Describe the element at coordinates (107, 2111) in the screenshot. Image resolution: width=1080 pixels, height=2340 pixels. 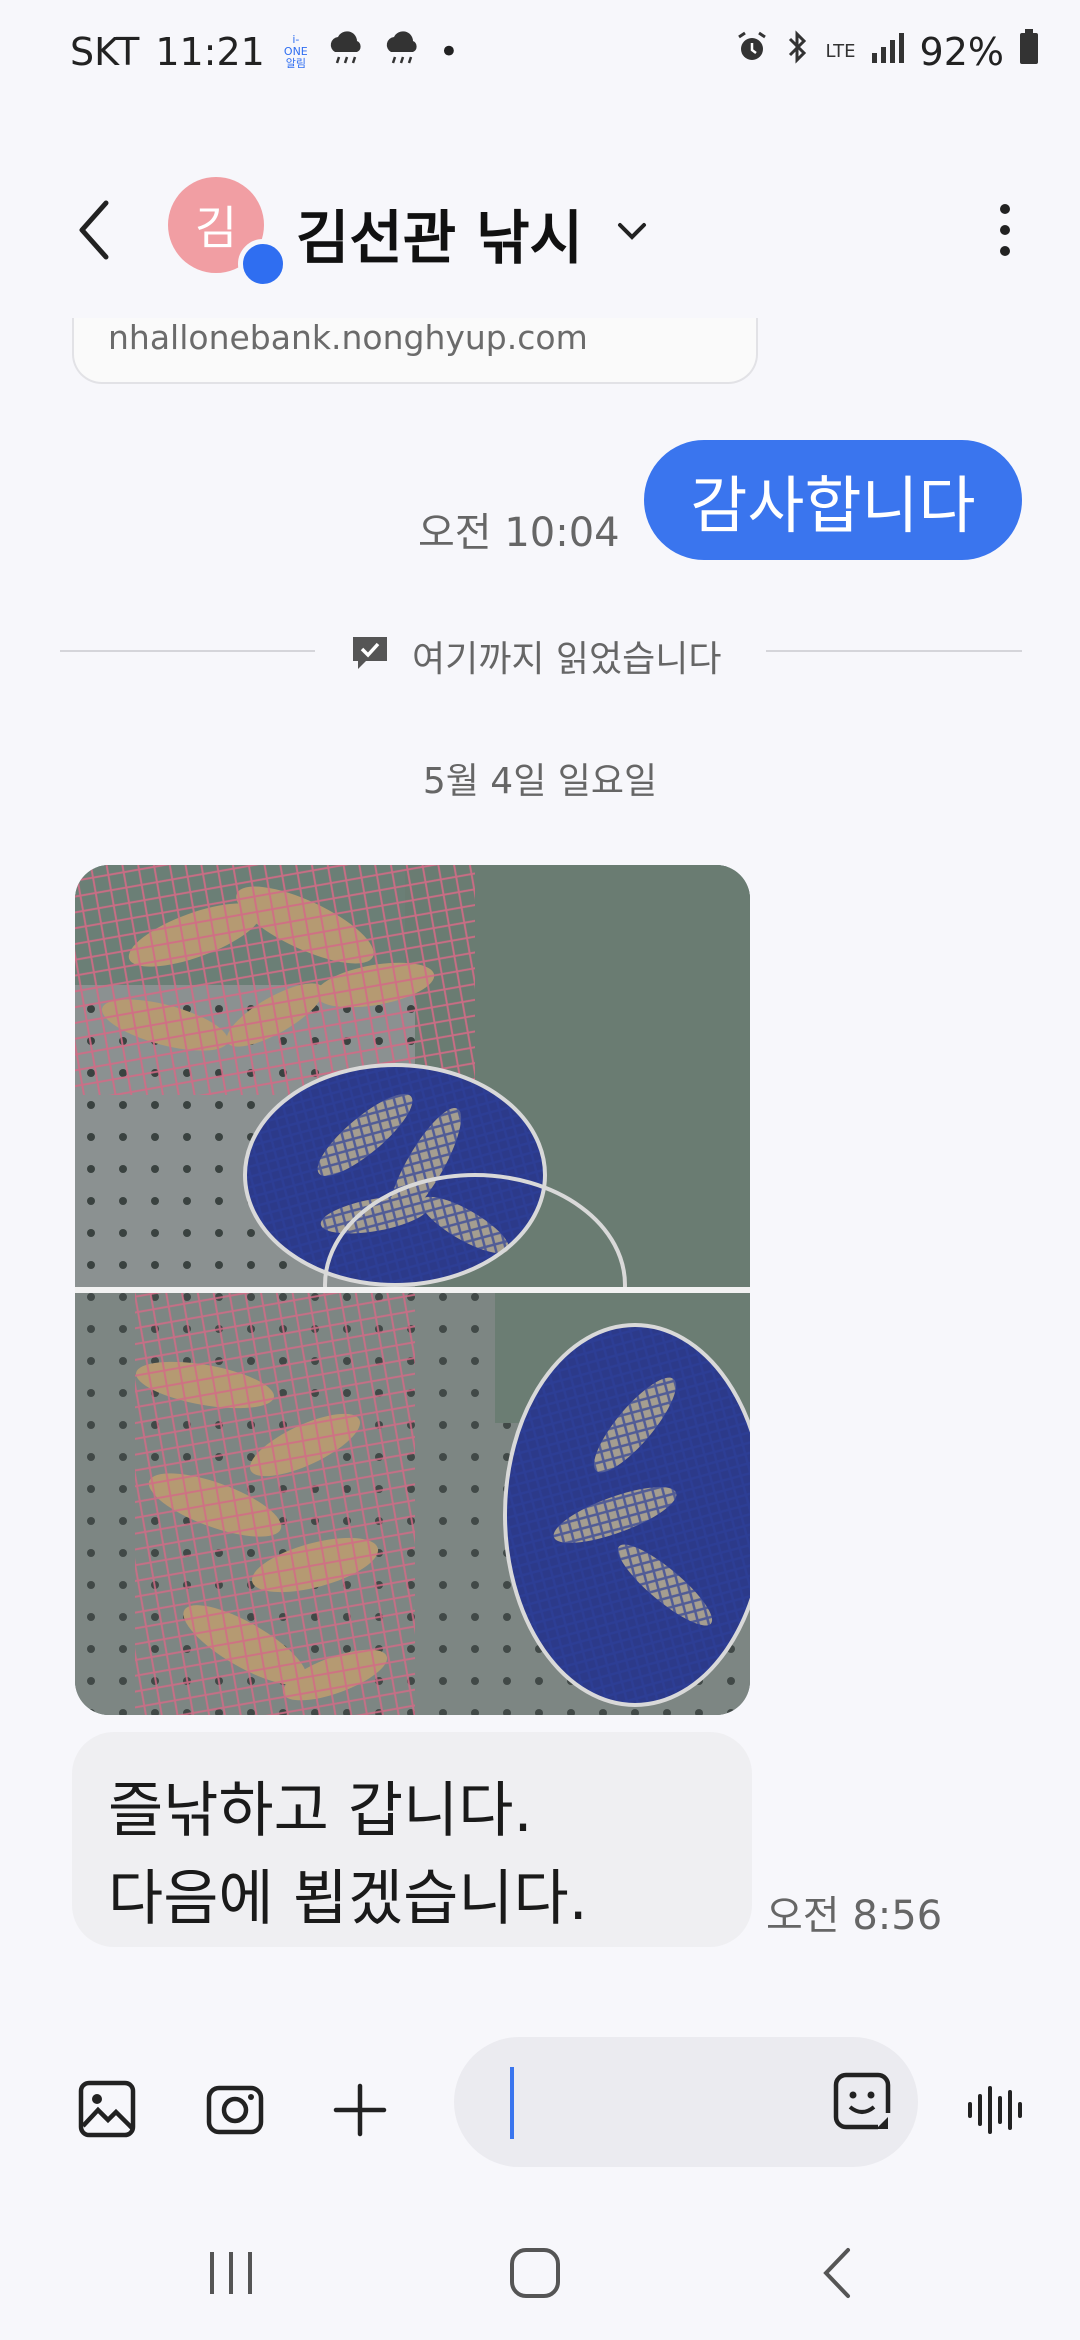
I see `gallery-icon` at that location.